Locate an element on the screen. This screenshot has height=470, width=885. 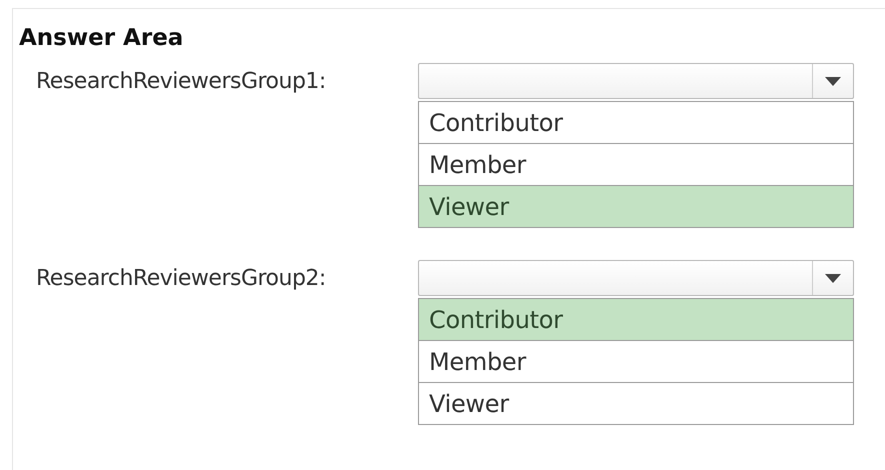
dropdown-option: Viewer is located at coordinates (636, 206).